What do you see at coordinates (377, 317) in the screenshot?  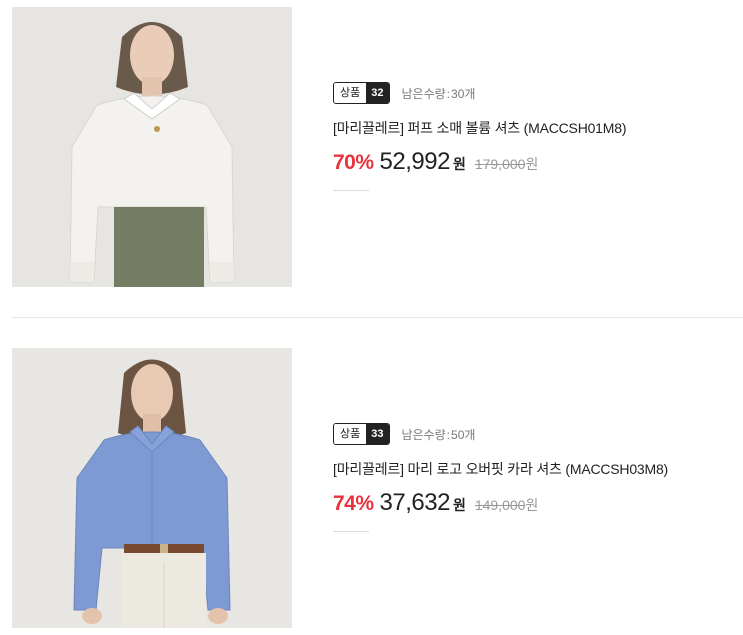 I see `item-divider` at bounding box center [377, 317].